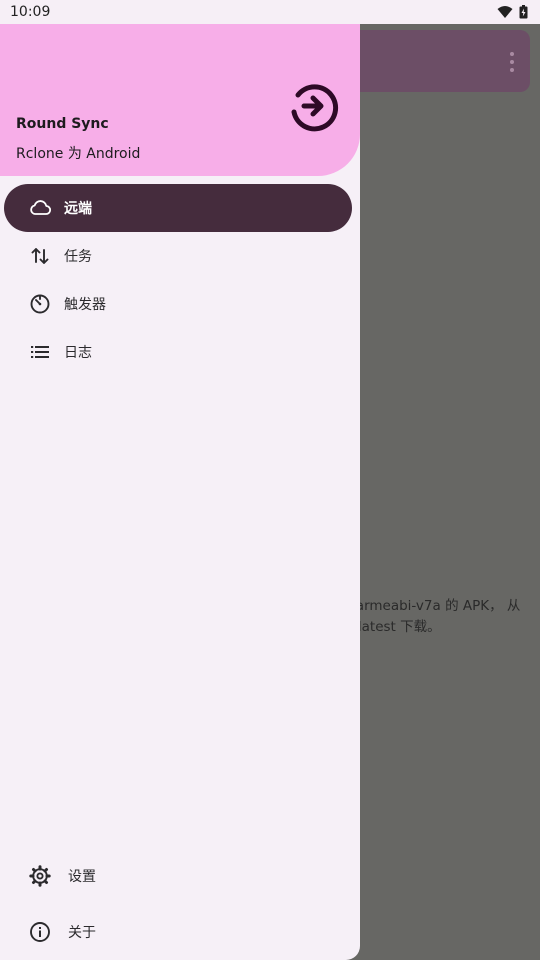 This screenshot has height=960, width=540. Describe the element at coordinates (40, 256) in the screenshot. I see `swap-vert-icon` at that location.